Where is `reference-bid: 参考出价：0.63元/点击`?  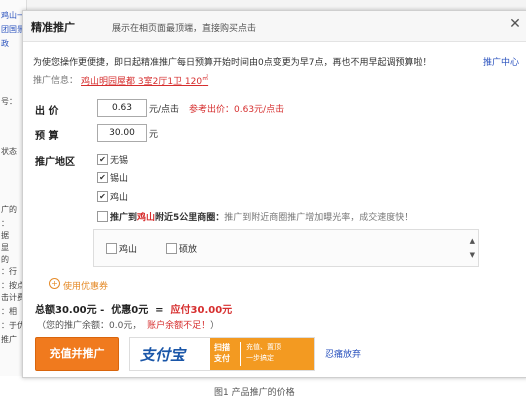 reference-bid: 参考出价：0.63元/点击 is located at coordinates (237, 110).